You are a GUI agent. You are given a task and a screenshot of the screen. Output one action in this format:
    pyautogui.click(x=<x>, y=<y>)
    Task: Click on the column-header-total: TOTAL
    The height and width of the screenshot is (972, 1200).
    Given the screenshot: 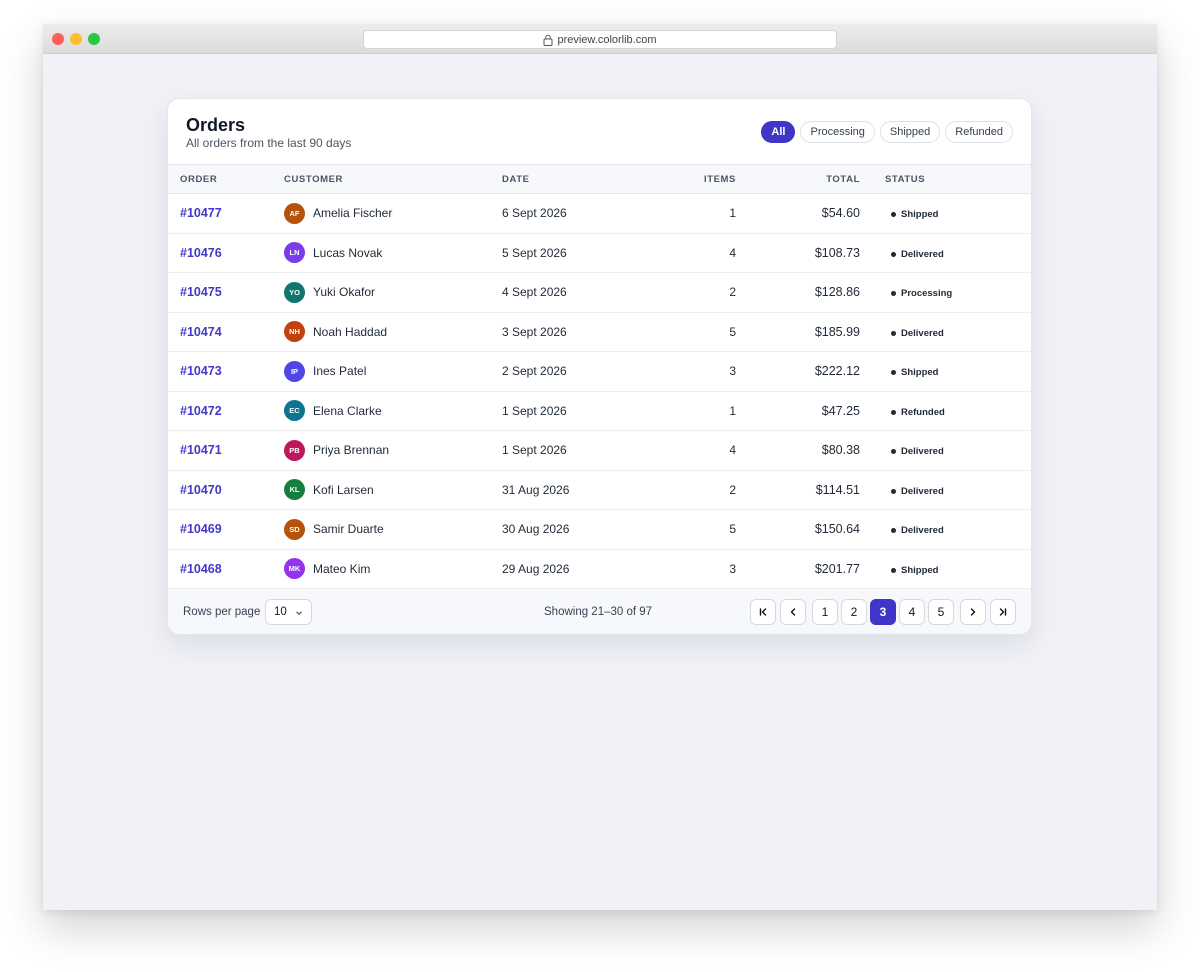 What is the action you would take?
    pyautogui.click(x=798, y=179)
    